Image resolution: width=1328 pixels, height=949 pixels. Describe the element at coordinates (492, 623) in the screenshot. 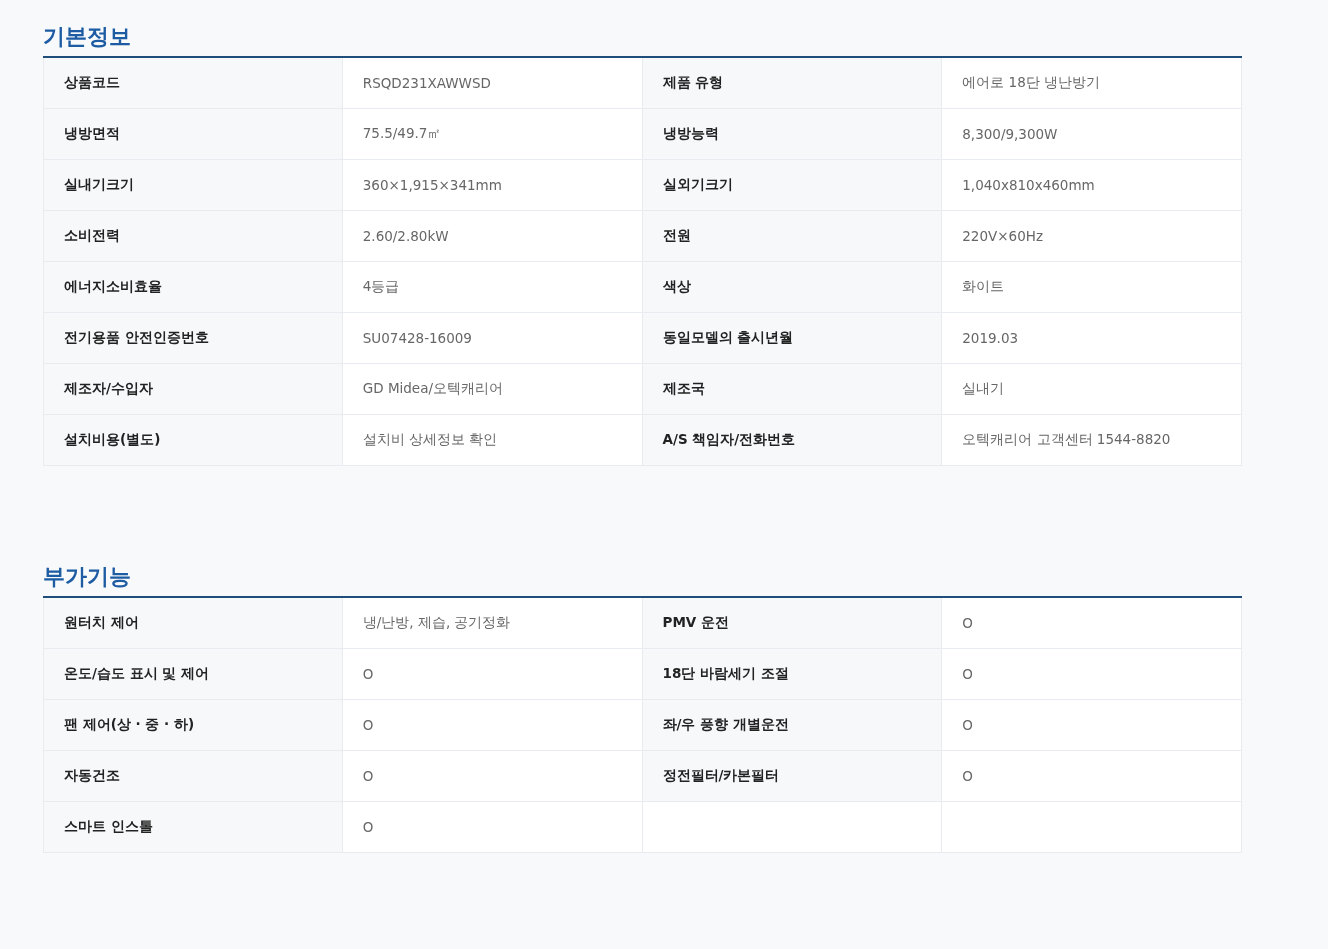

I see `table-cell: 냉/난방, 제습, 공기정화` at that location.